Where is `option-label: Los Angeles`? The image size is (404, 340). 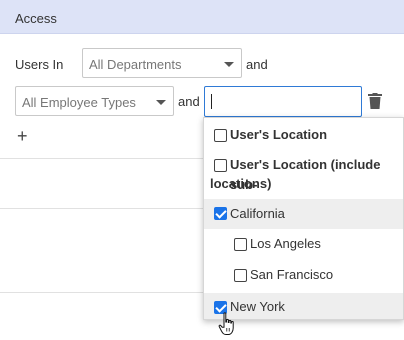
option-label: Los Angeles is located at coordinates (285, 243).